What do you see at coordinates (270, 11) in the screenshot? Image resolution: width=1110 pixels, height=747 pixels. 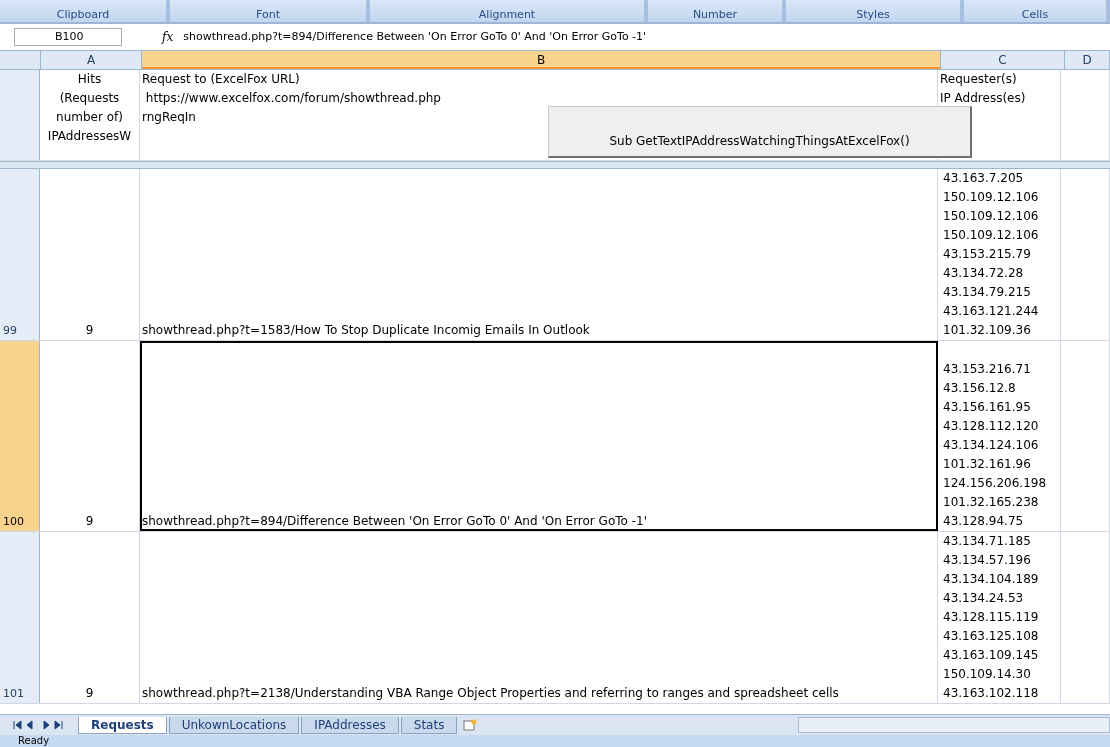 I see `ribbon-group-label: Font` at bounding box center [270, 11].